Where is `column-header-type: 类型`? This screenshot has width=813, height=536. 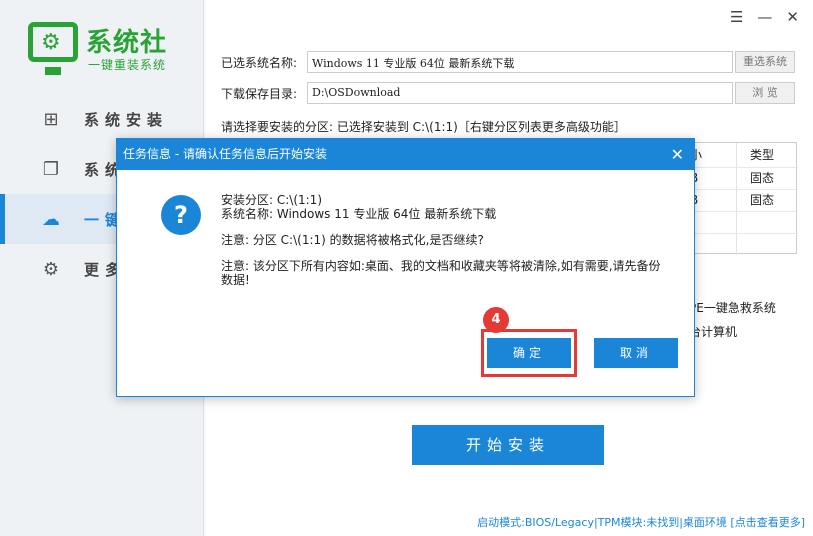
column-header-type: 类型 is located at coordinates (762, 155).